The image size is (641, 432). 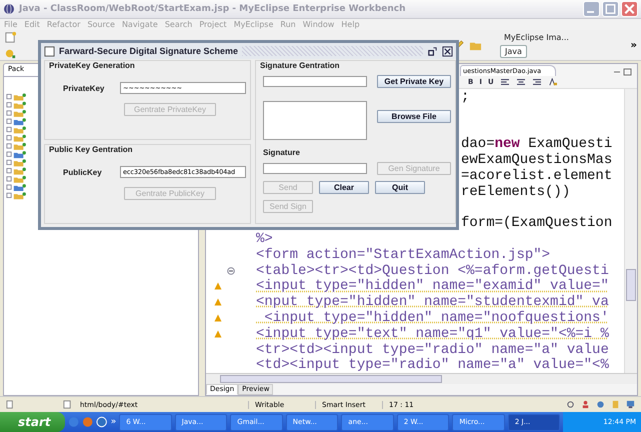 I want to click on minimize-view-icon, so click(x=623, y=72).